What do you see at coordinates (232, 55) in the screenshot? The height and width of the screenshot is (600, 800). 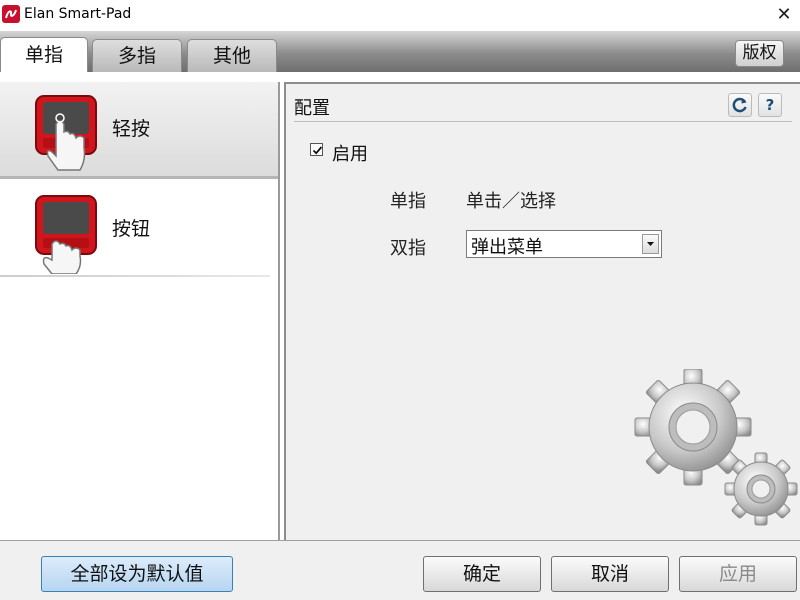 I see `tab-other: 其他` at bounding box center [232, 55].